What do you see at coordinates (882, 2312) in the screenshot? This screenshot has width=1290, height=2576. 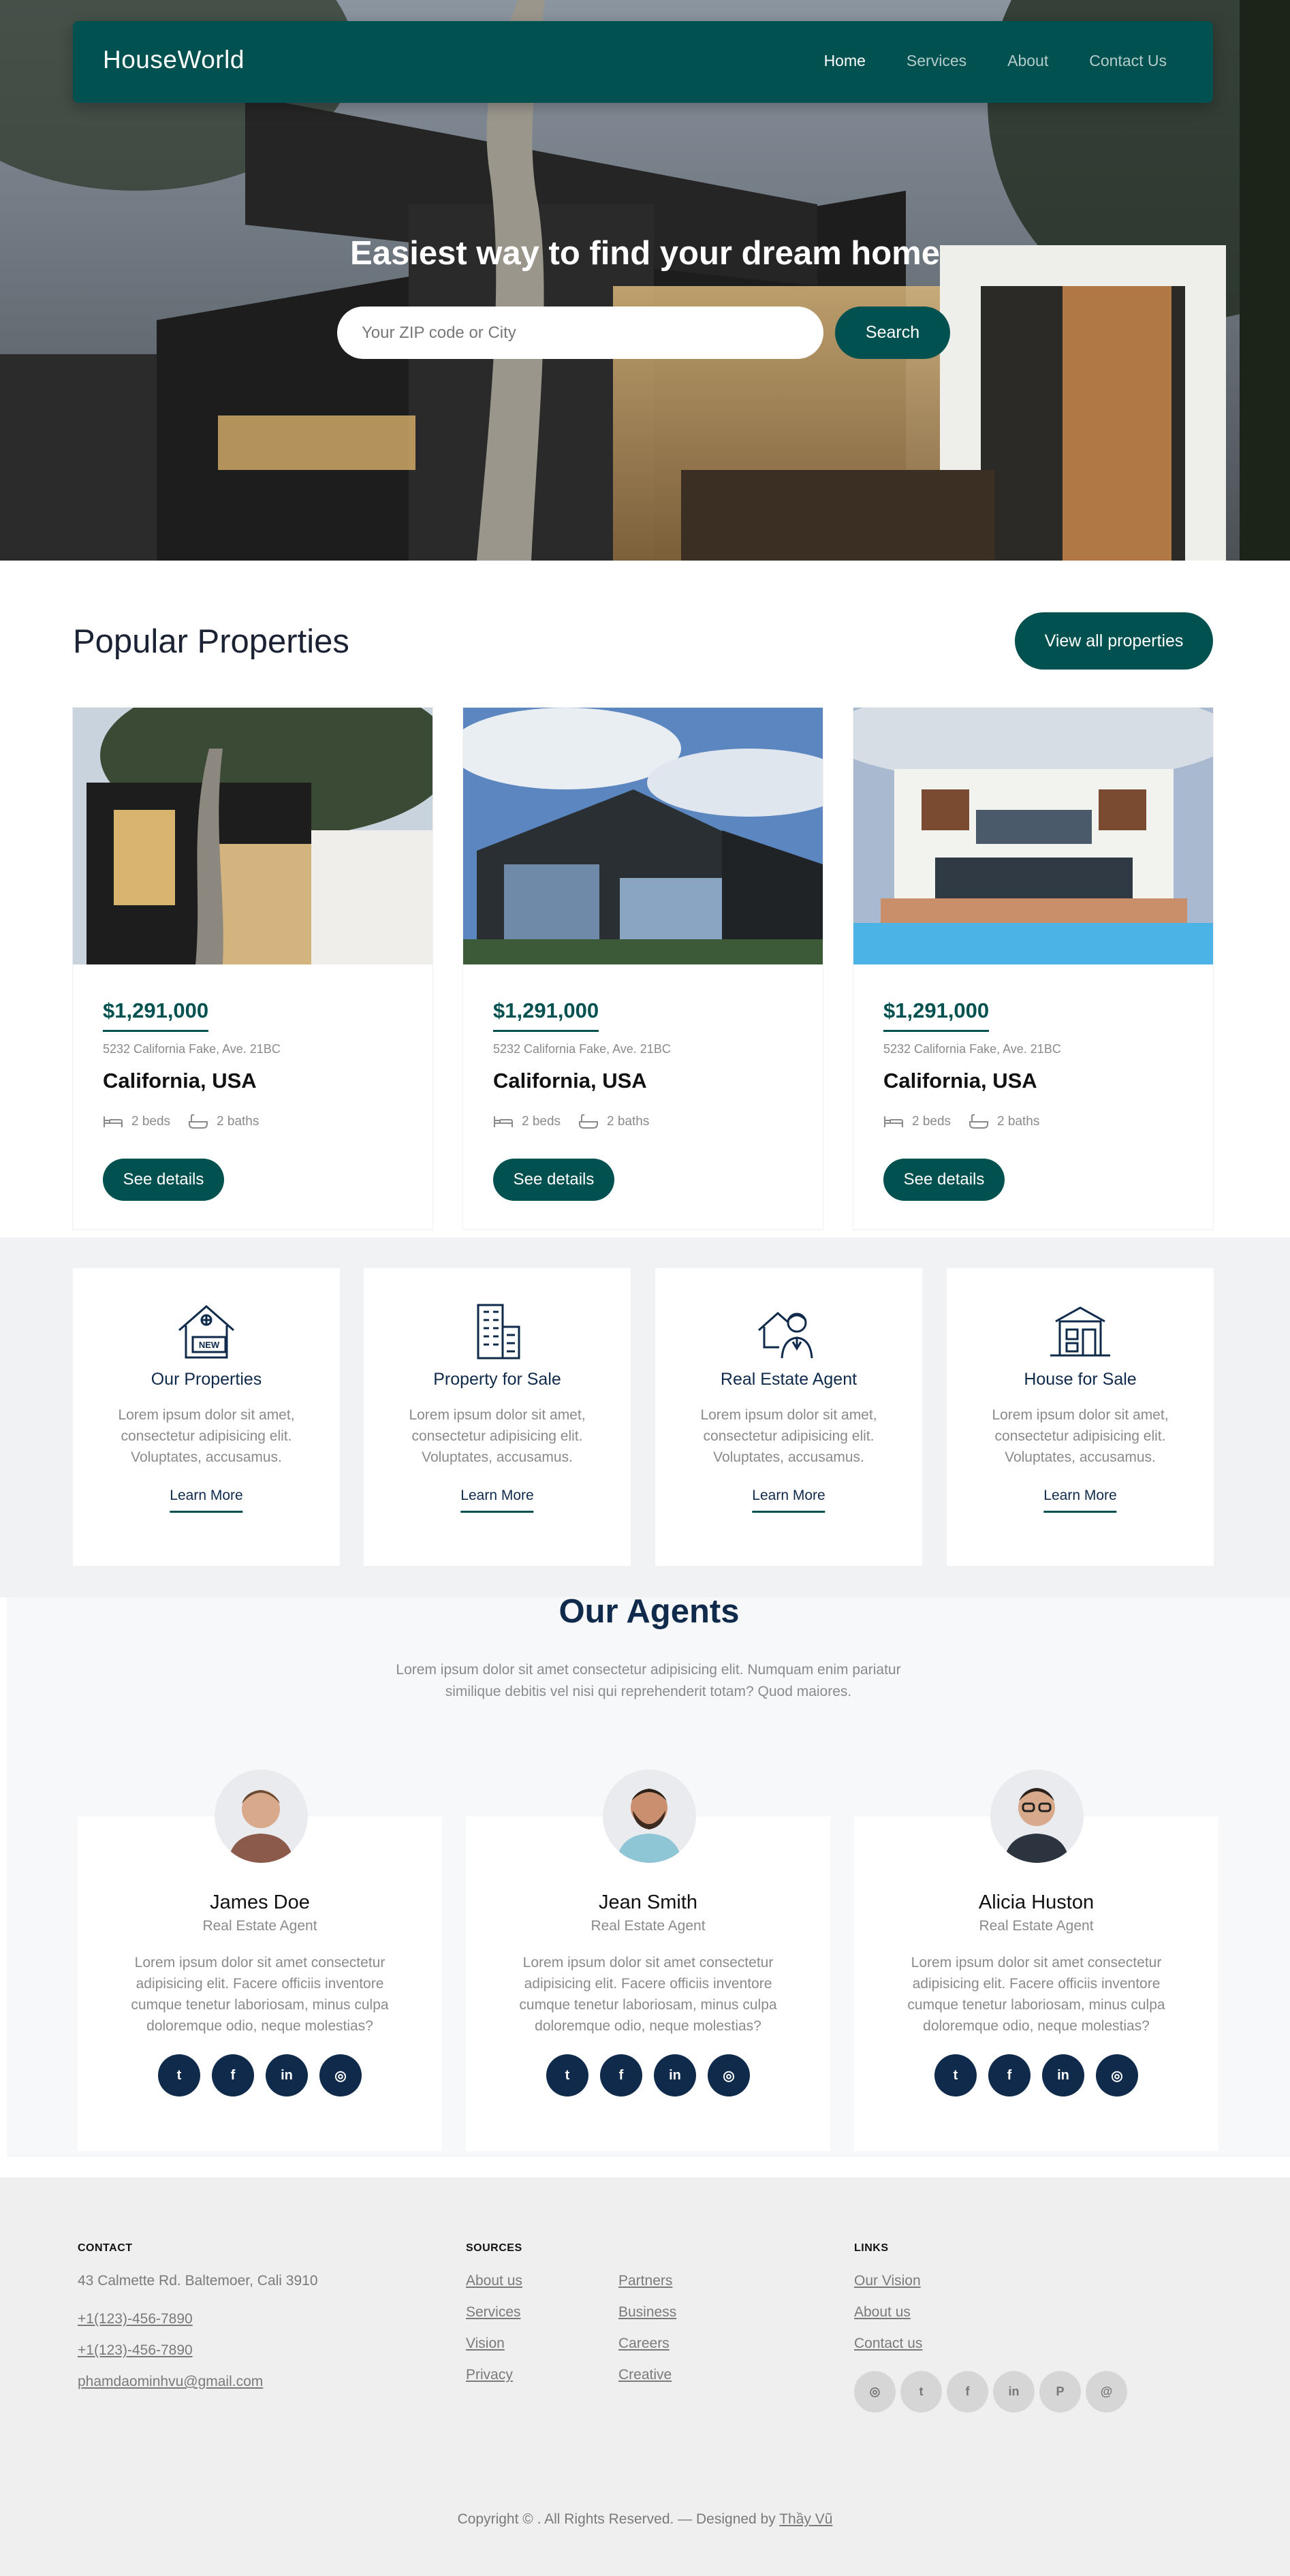 I see `footer-link-about-us: About us` at bounding box center [882, 2312].